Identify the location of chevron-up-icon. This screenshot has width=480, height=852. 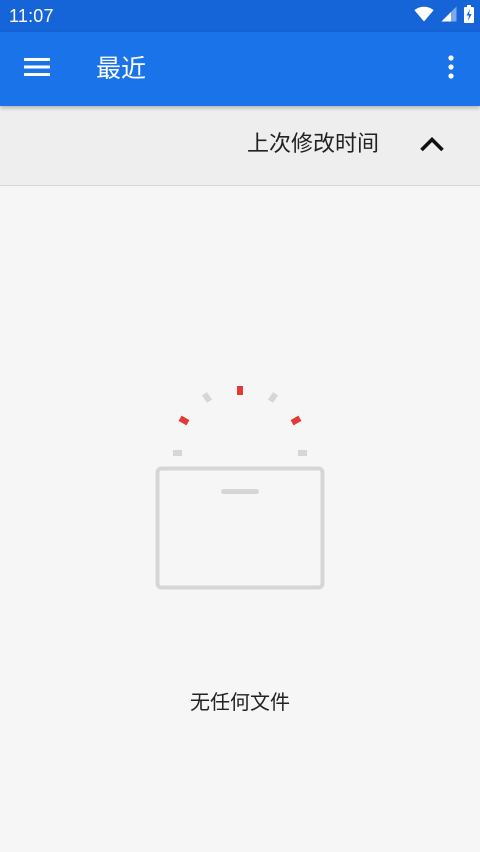
(432, 146).